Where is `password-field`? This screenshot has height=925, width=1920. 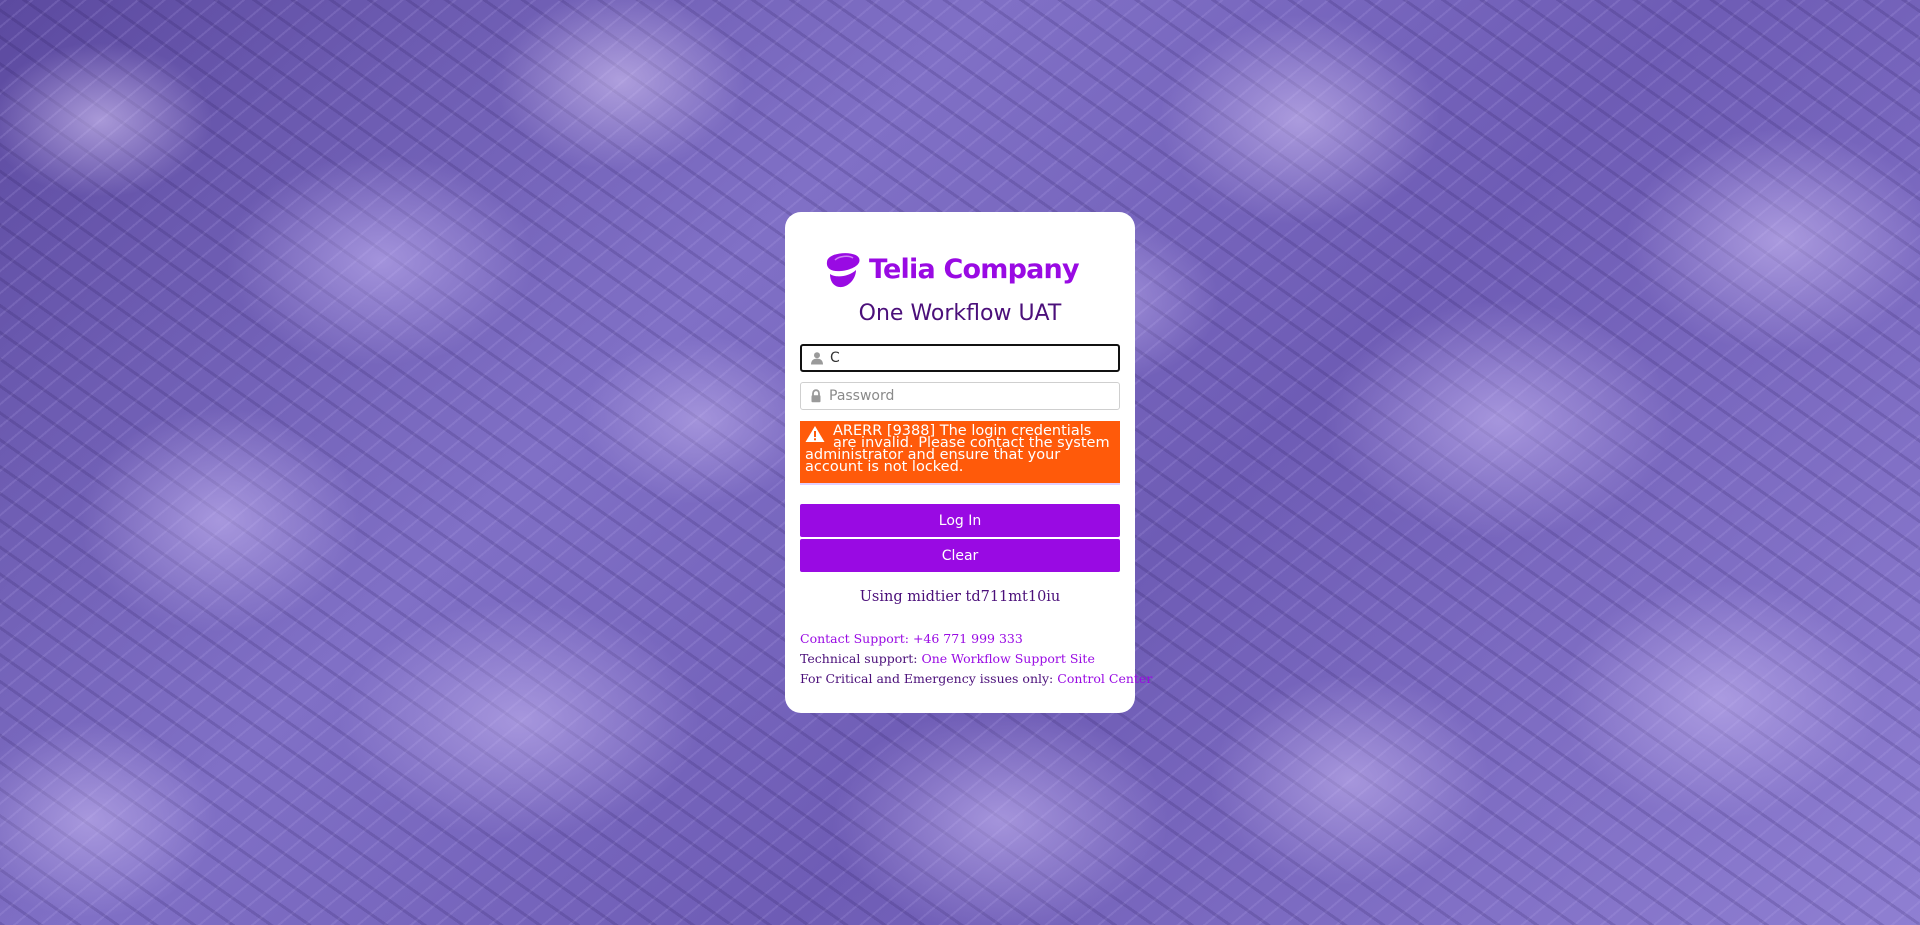 password-field is located at coordinates (960, 396).